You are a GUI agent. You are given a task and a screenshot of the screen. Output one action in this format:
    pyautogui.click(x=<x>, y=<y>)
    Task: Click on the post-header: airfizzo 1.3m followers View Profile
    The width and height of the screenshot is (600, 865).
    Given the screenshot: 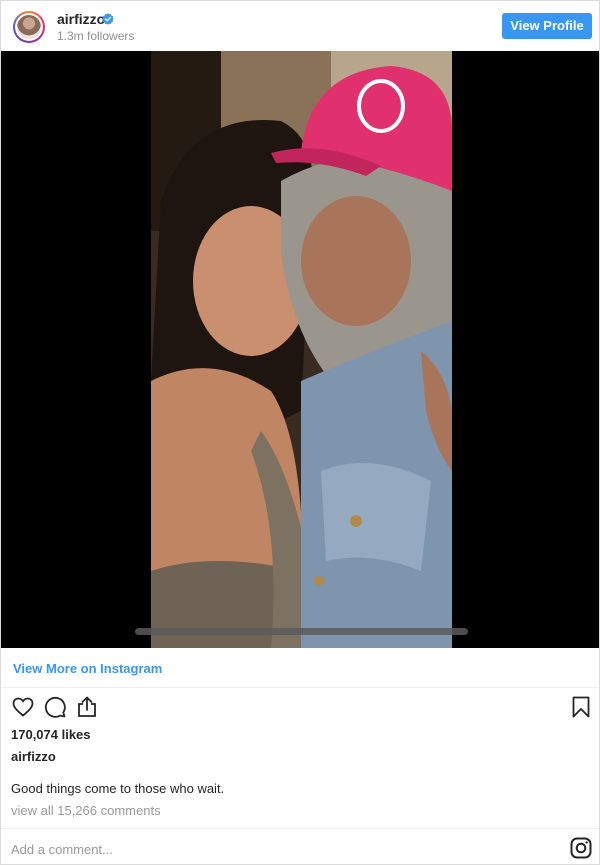 What is the action you would take?
    pyautogui.click(x=300, y=26)
    